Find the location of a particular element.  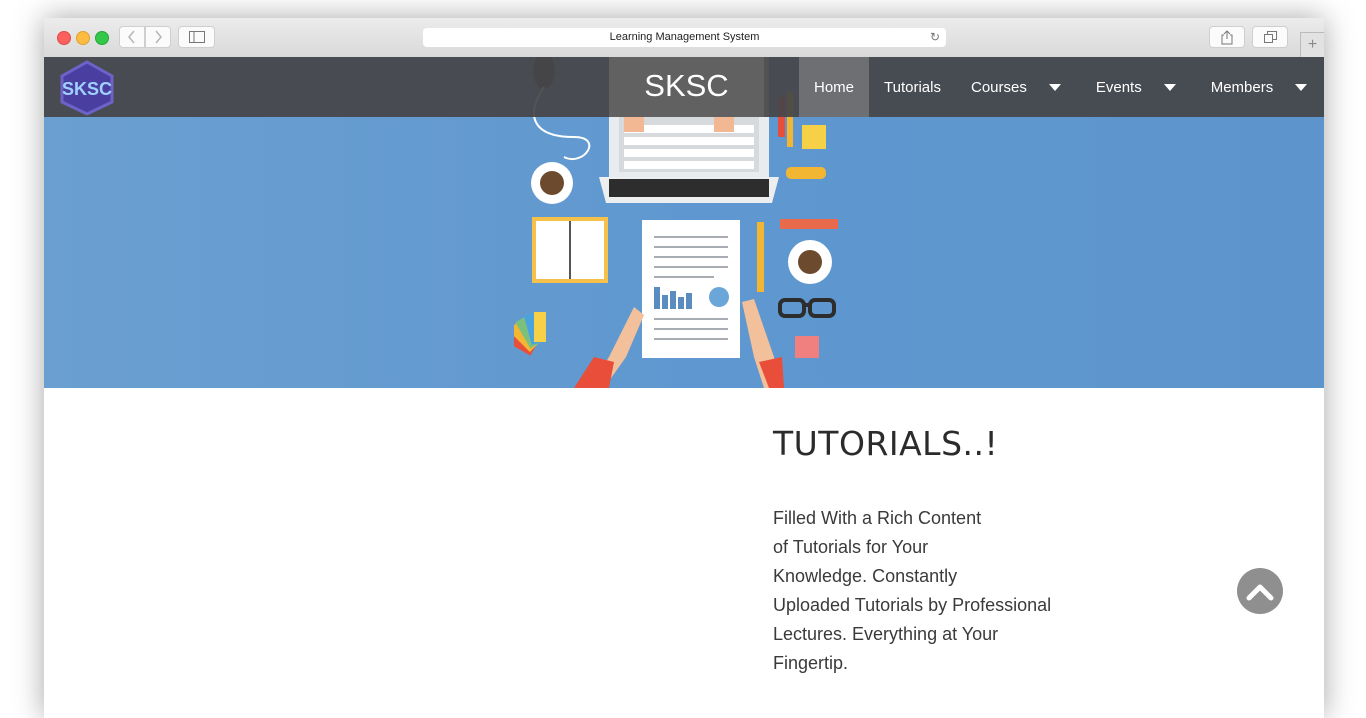

back-button is located at coordinates (132, 37).